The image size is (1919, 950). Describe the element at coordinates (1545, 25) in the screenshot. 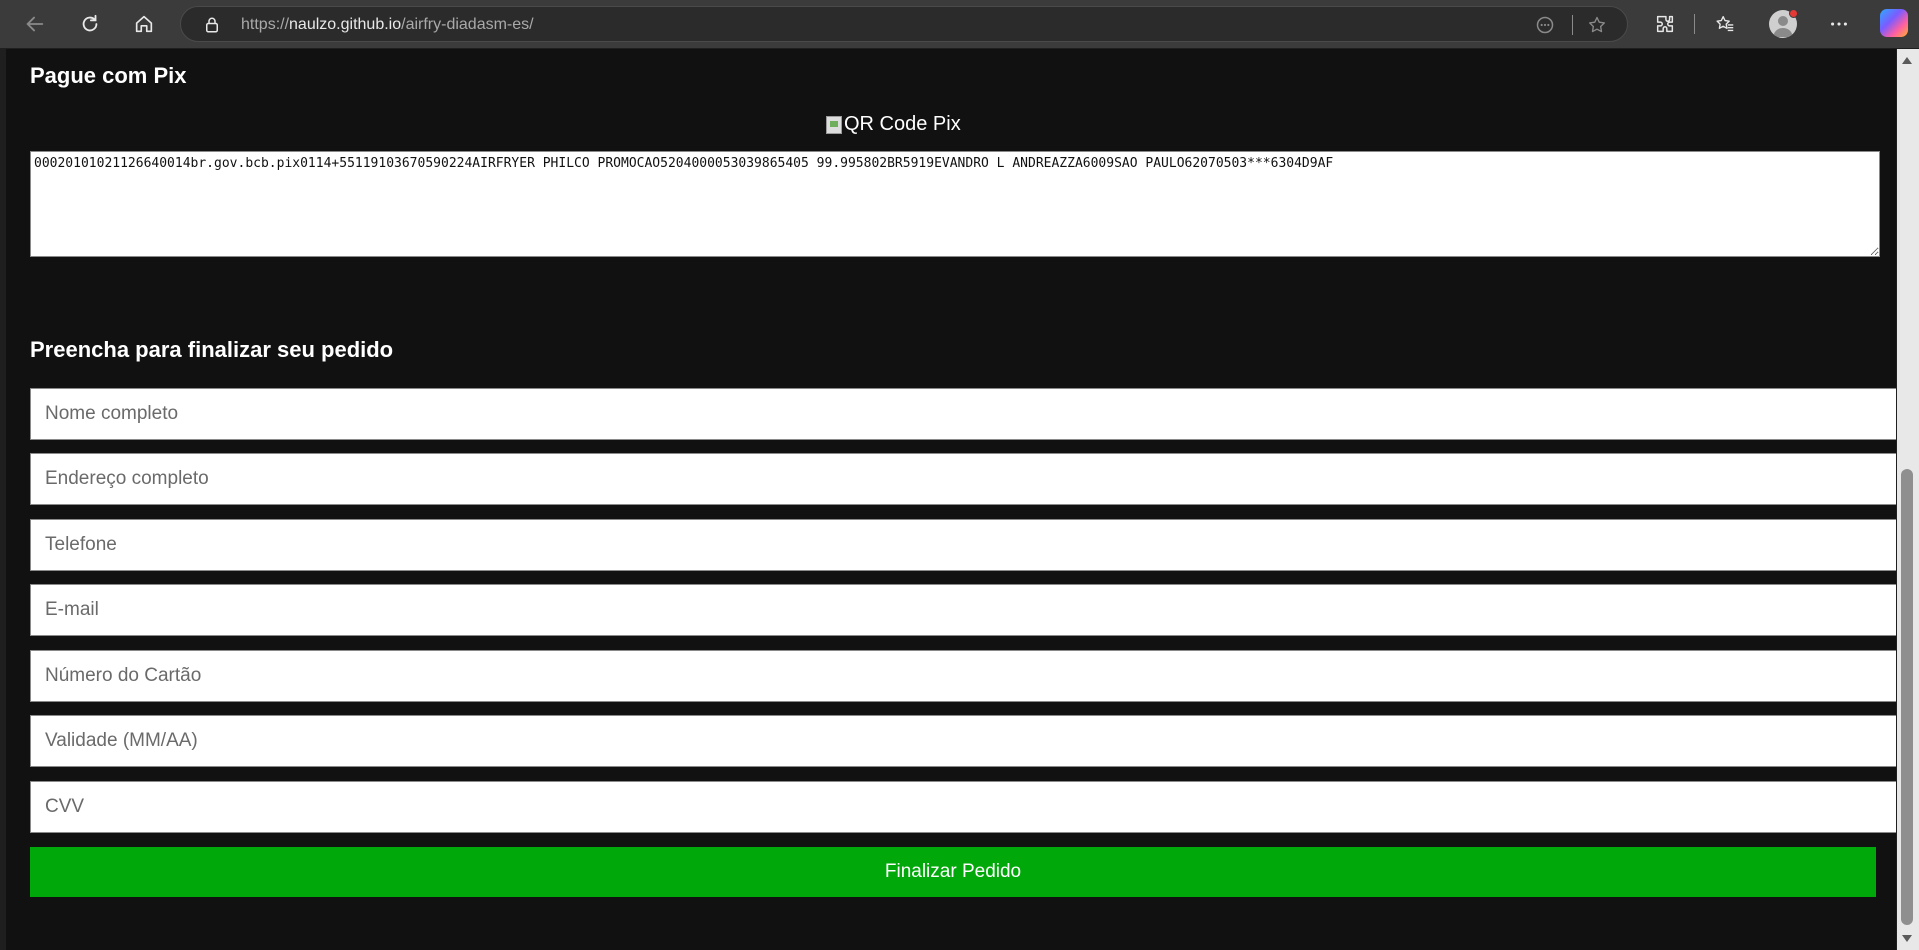

I see `reader-icon` at that location.